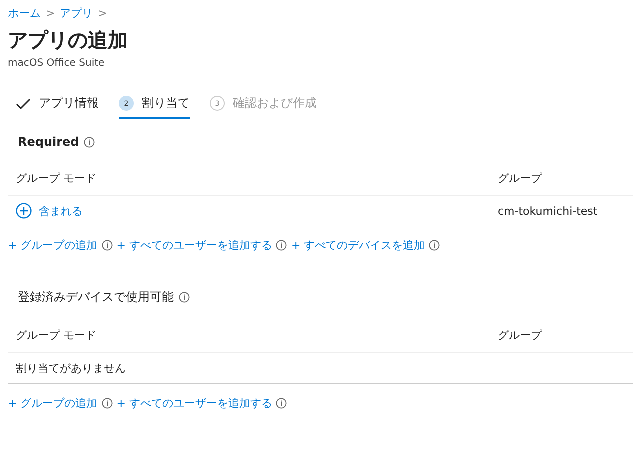 The width and height of the screenshot is (633, 463). Describe the element at coordinates (166, 103) in the screenshot. I see `step-label: 割り当て` at that location.